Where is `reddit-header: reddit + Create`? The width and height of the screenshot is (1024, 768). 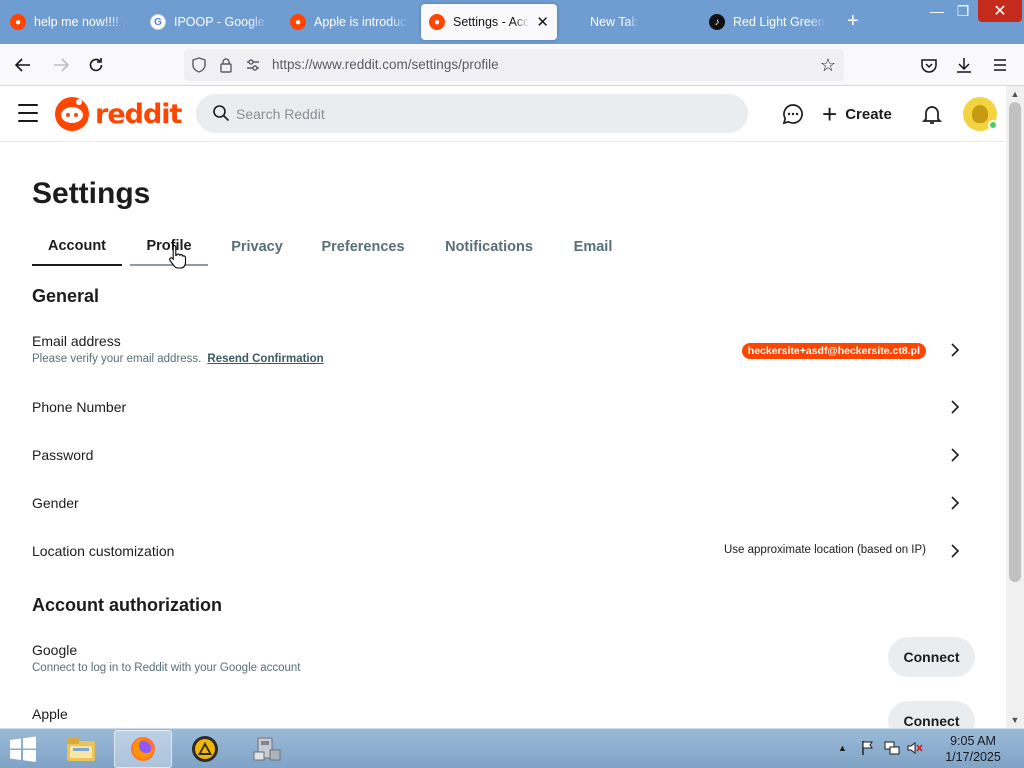
reddit-header: reddit + Create is located at coordinates (503, 114).